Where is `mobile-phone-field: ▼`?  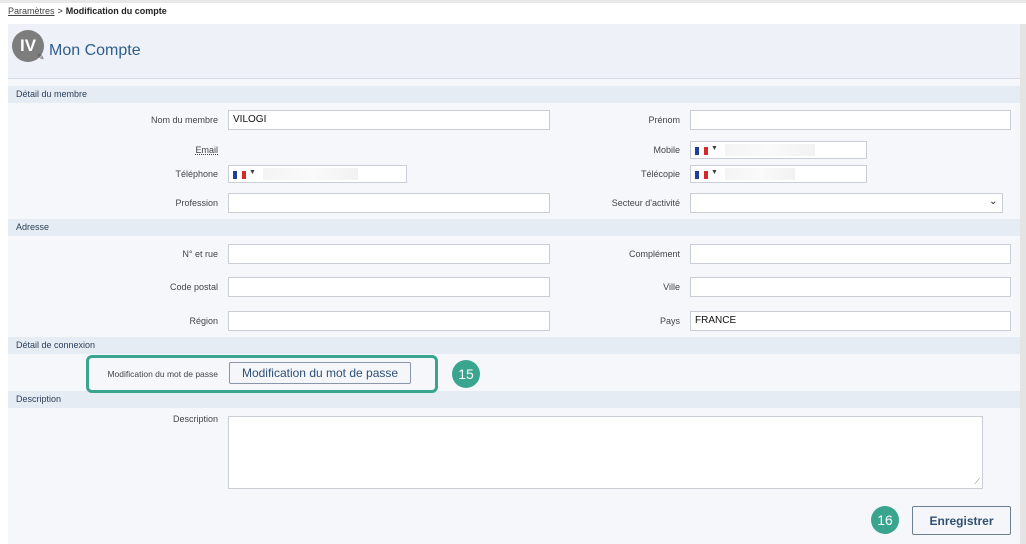
mobile-phone-field: ▼ is located at coordinates (778, 150).